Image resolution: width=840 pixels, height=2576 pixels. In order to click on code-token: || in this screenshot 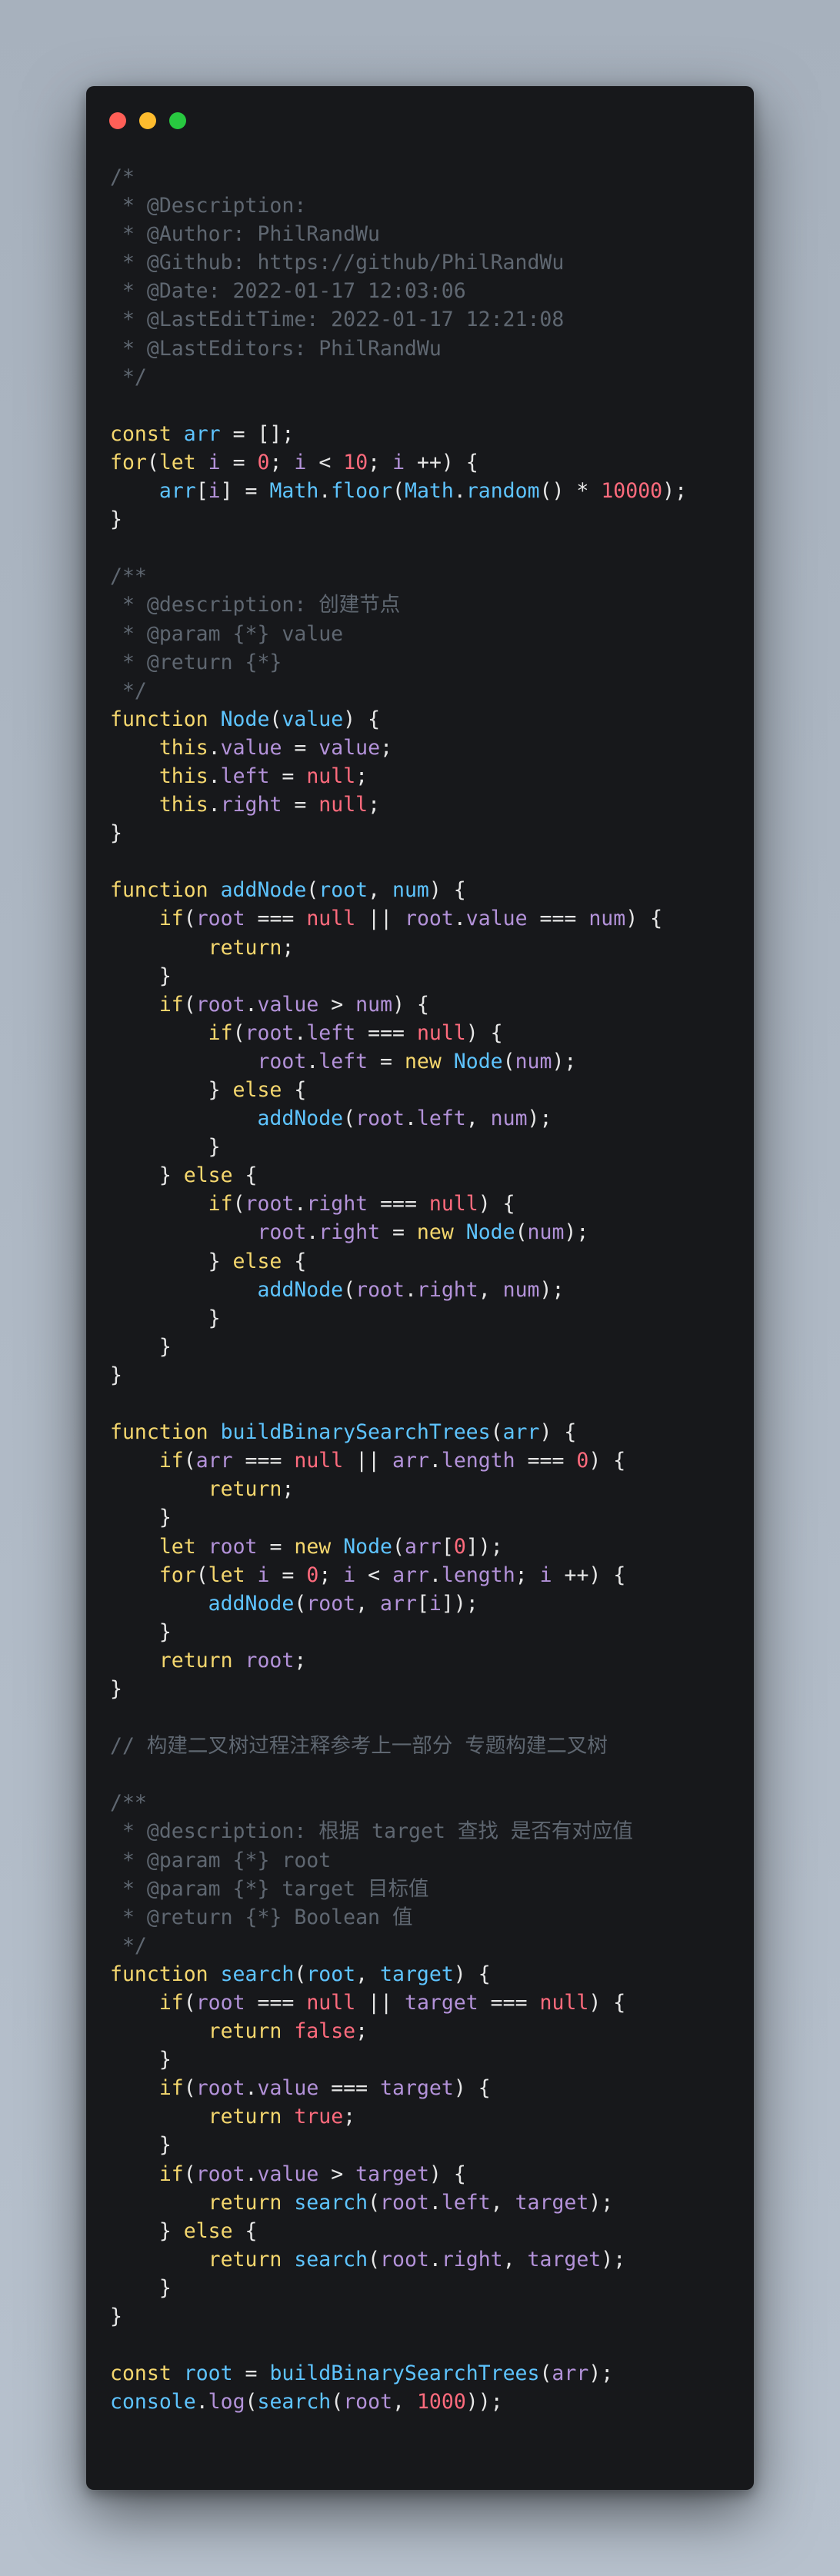, I will do `click(380, 919)`.